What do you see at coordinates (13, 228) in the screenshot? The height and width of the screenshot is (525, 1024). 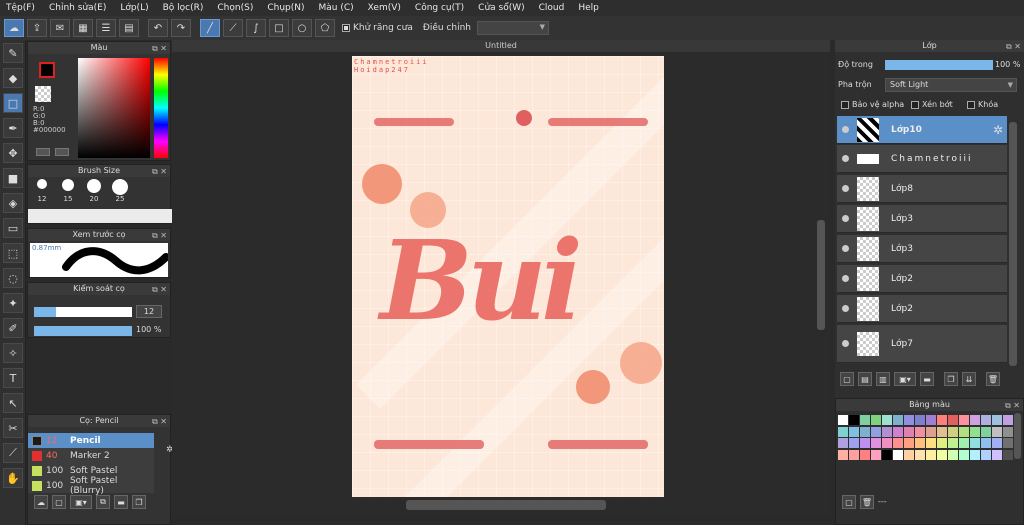 I see `gradient-tool-icon: ▭` at bounding box center [13, 228].